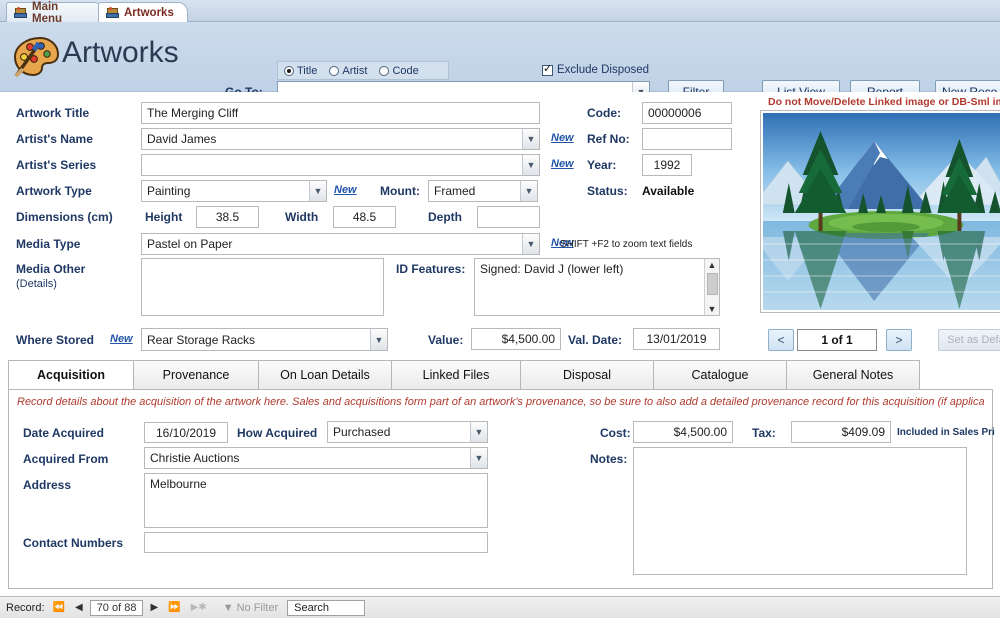 Image resolution: width=1000 pixels, height=618 pixels. I want to click on artist-name-combobox: David James ▼, so click(340, 139).